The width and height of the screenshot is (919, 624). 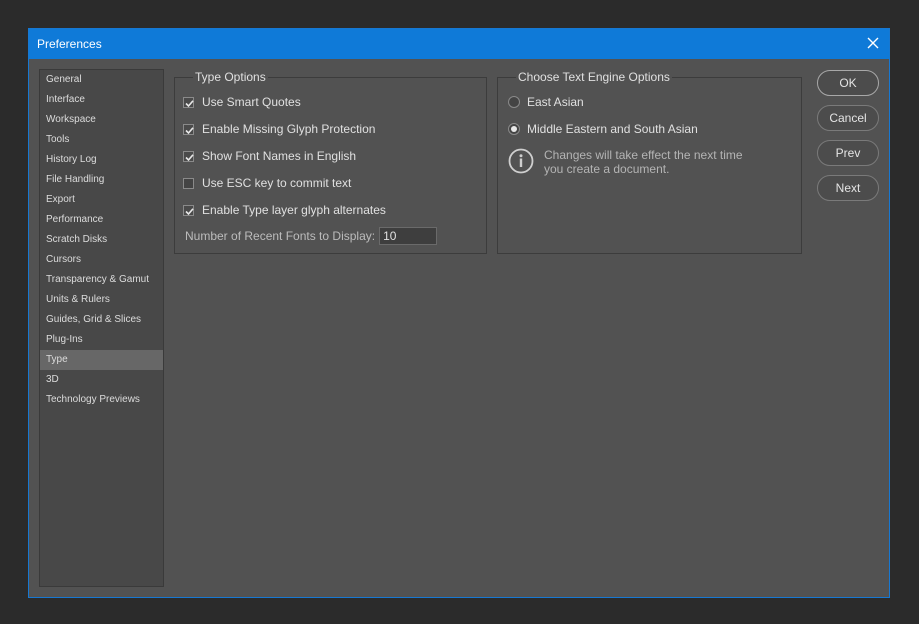 What do you see at coordinates (101, 80) in the screenshot?
I see `sidebar-item-general: General` at bounding box center [101, 80].